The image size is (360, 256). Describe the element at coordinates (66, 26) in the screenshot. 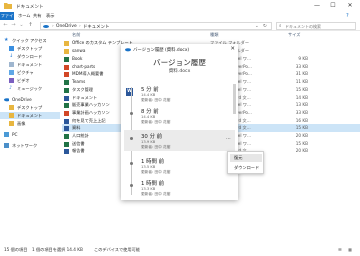

I see `breadcrumb-onedrive: OneDrive` at that location.